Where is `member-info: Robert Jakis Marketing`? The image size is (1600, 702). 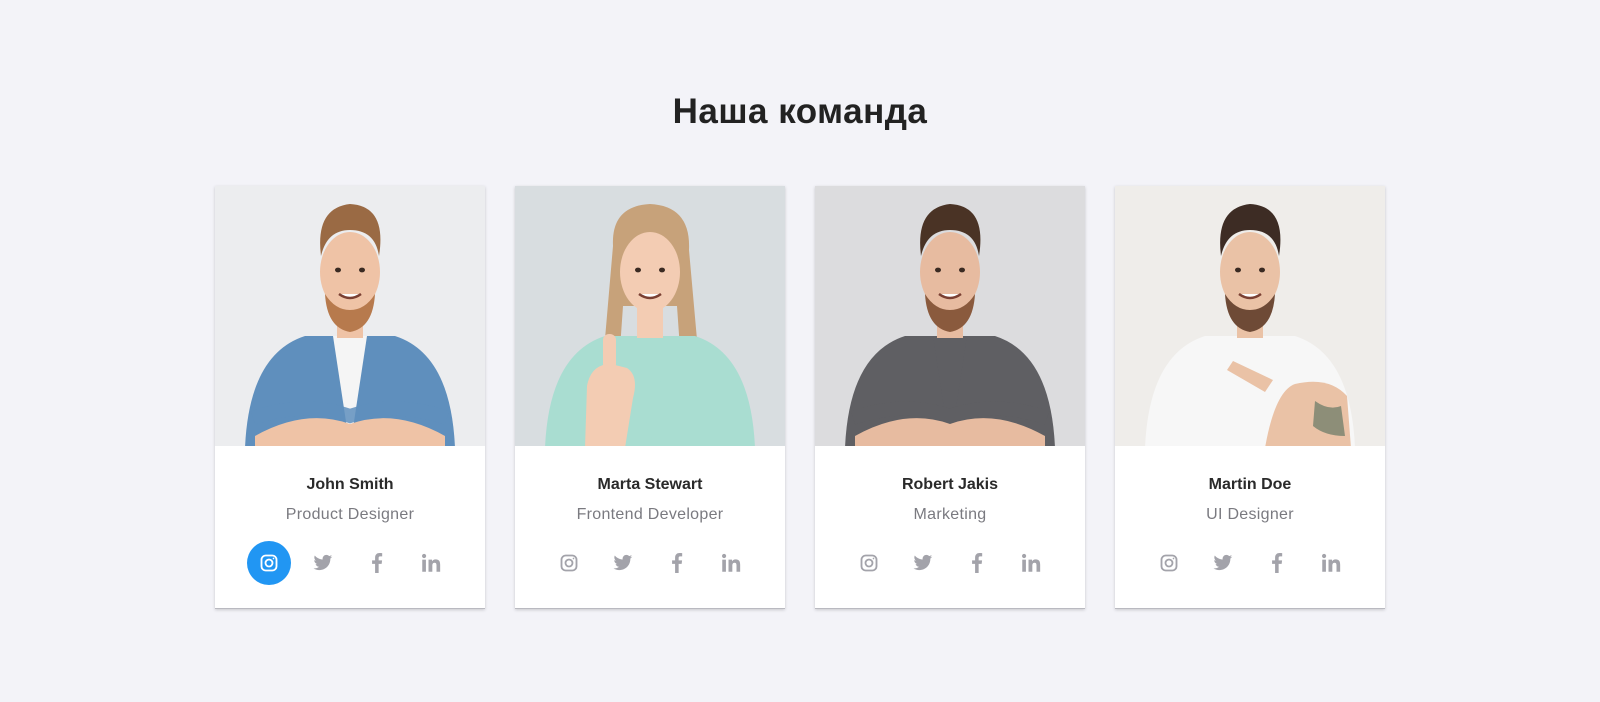 member-info: Robert Jakis Marketing is located at coordinates (950, 515).